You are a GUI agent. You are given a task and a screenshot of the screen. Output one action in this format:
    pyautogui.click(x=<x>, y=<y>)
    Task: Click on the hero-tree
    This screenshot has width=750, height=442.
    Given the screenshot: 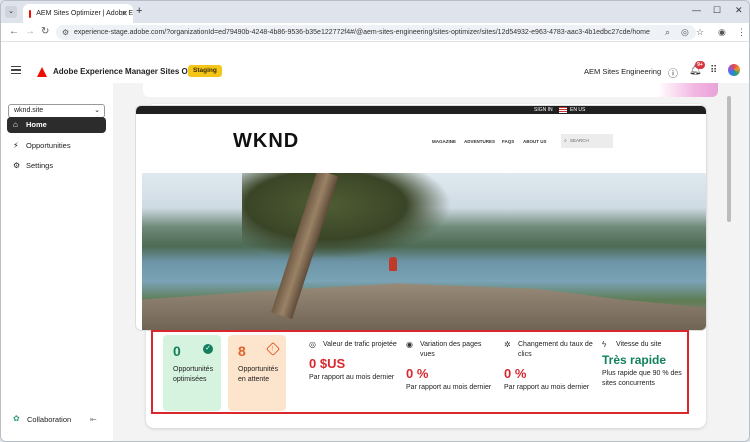 What is the action you would take?
    pyautogui.click(x=347, y=216)
    